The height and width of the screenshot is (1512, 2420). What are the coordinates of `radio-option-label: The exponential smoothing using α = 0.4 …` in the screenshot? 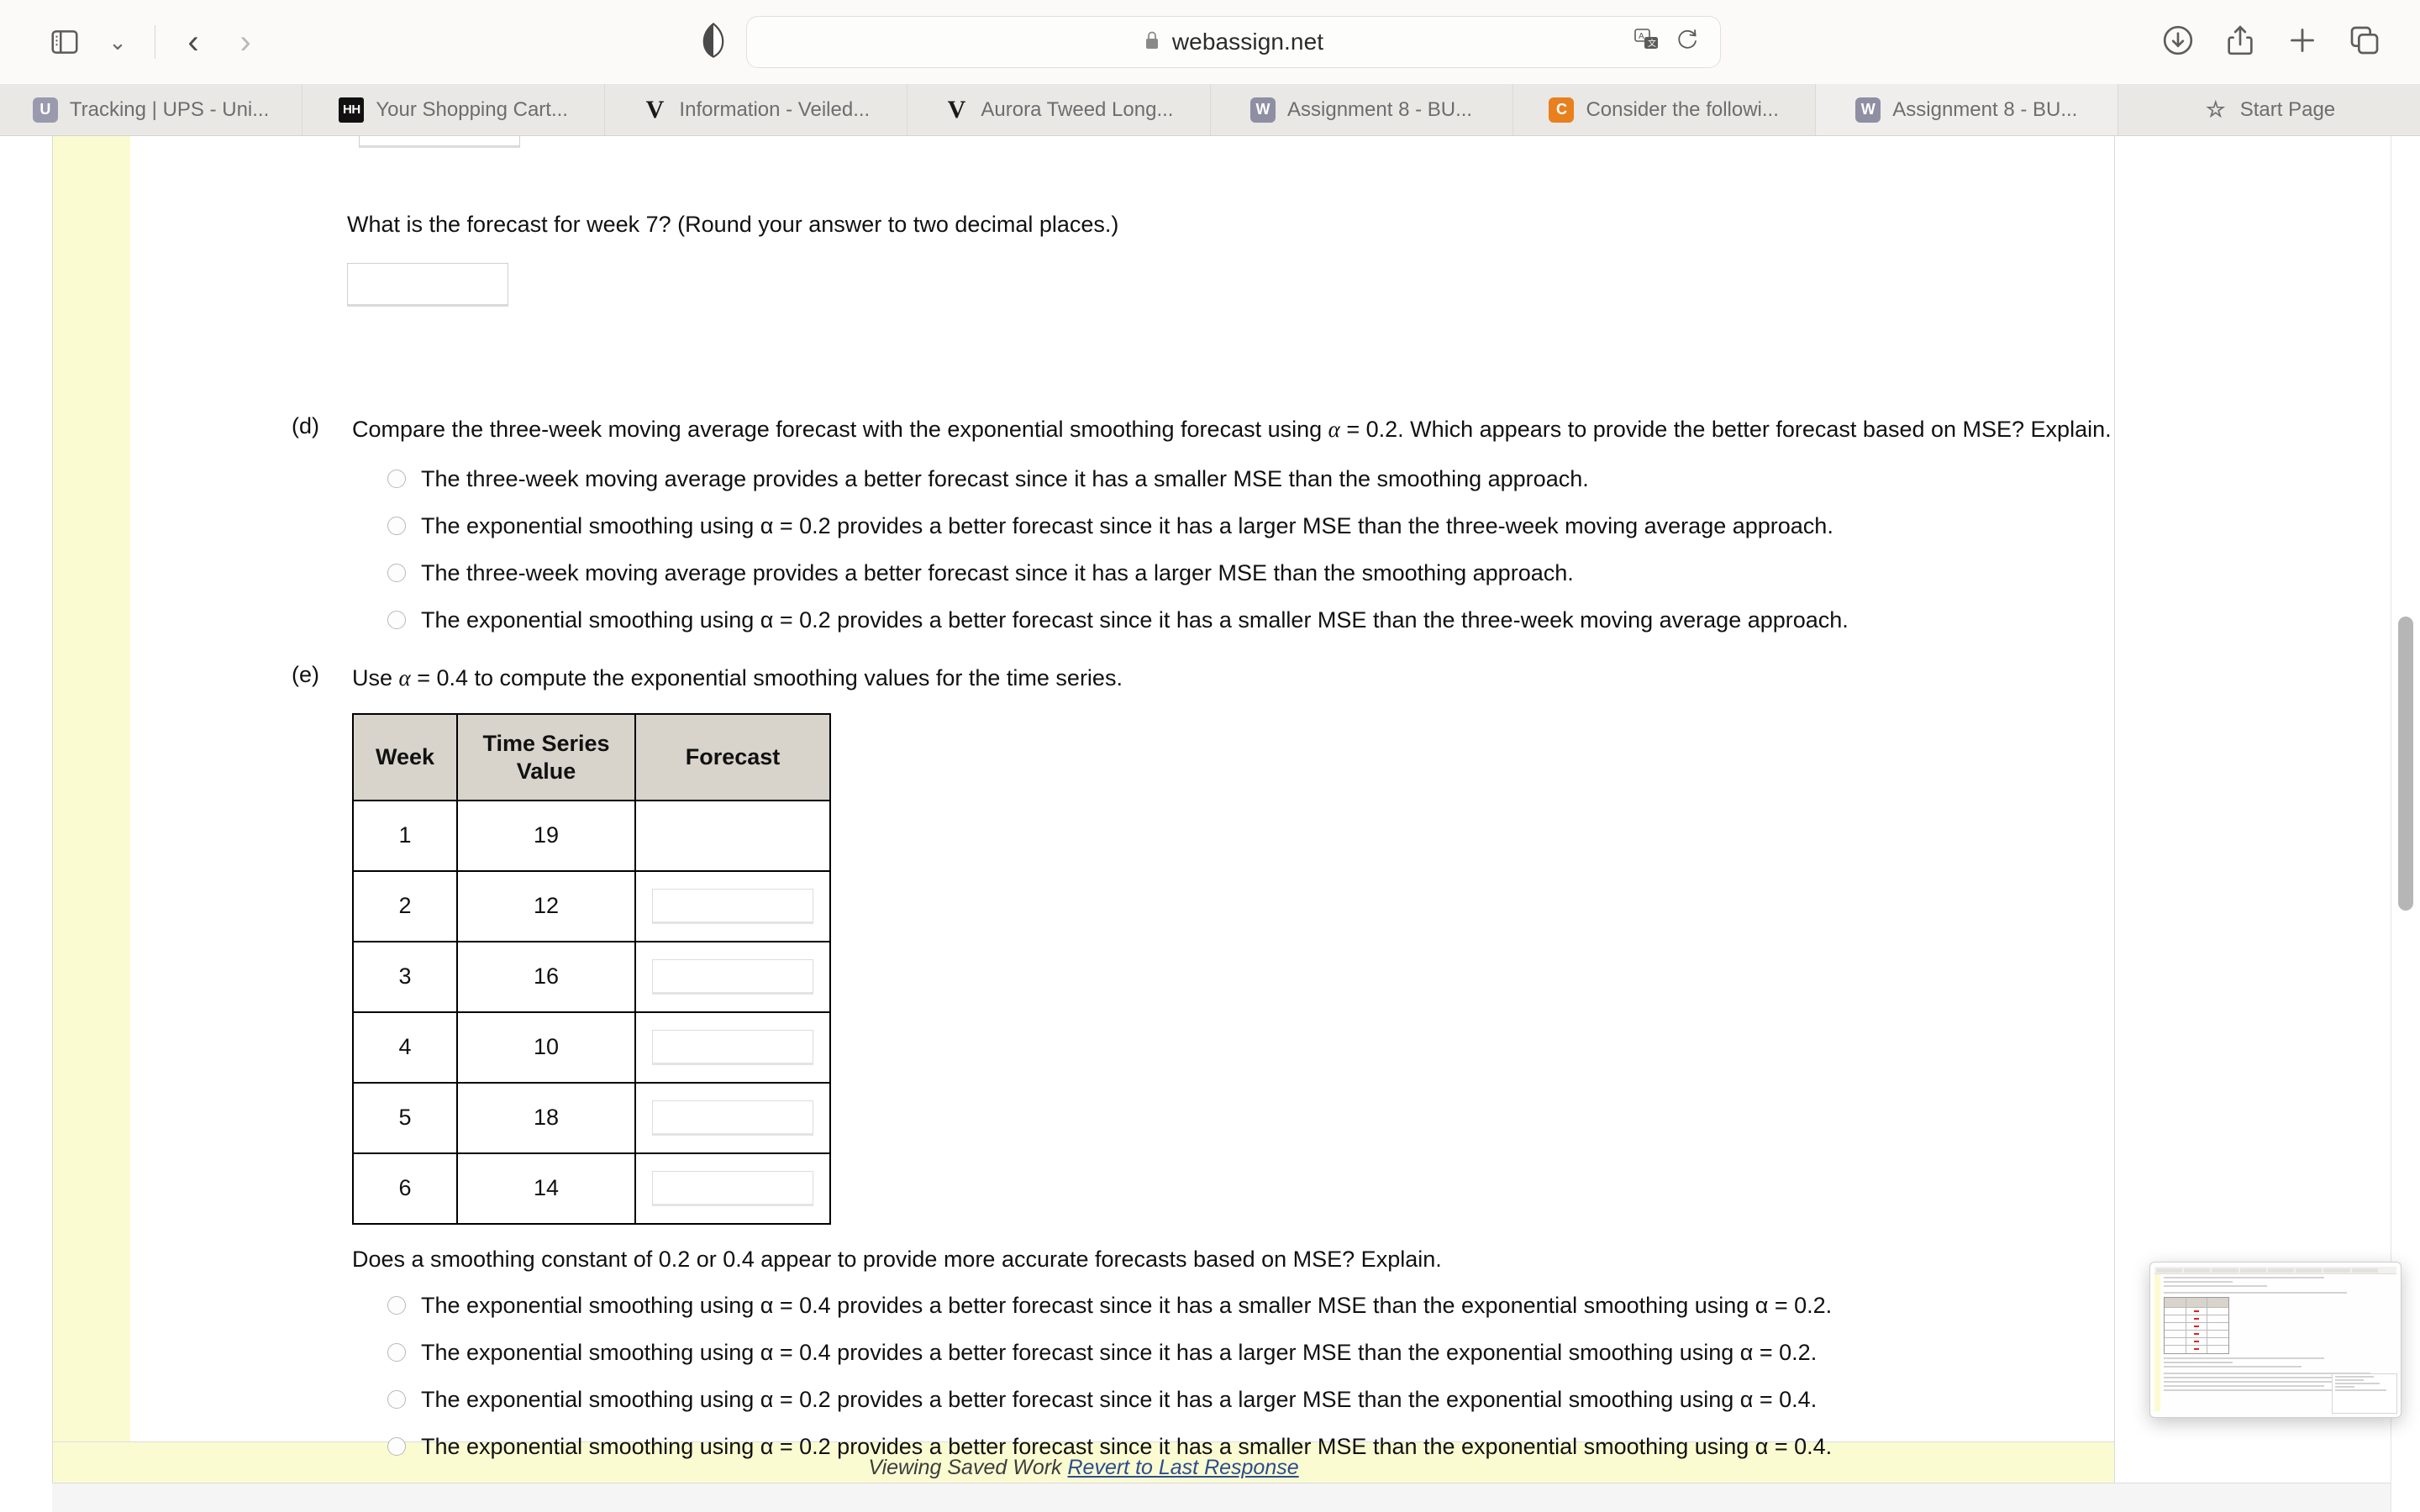 It's located at (1119, 1353).